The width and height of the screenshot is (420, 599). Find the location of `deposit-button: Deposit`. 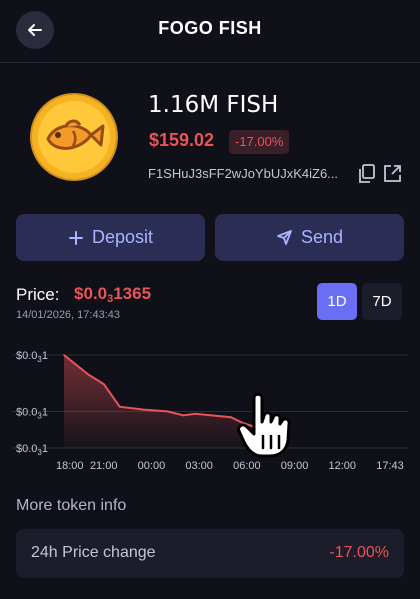

deposit-button: Deposit is located at coordinates (110, 237).